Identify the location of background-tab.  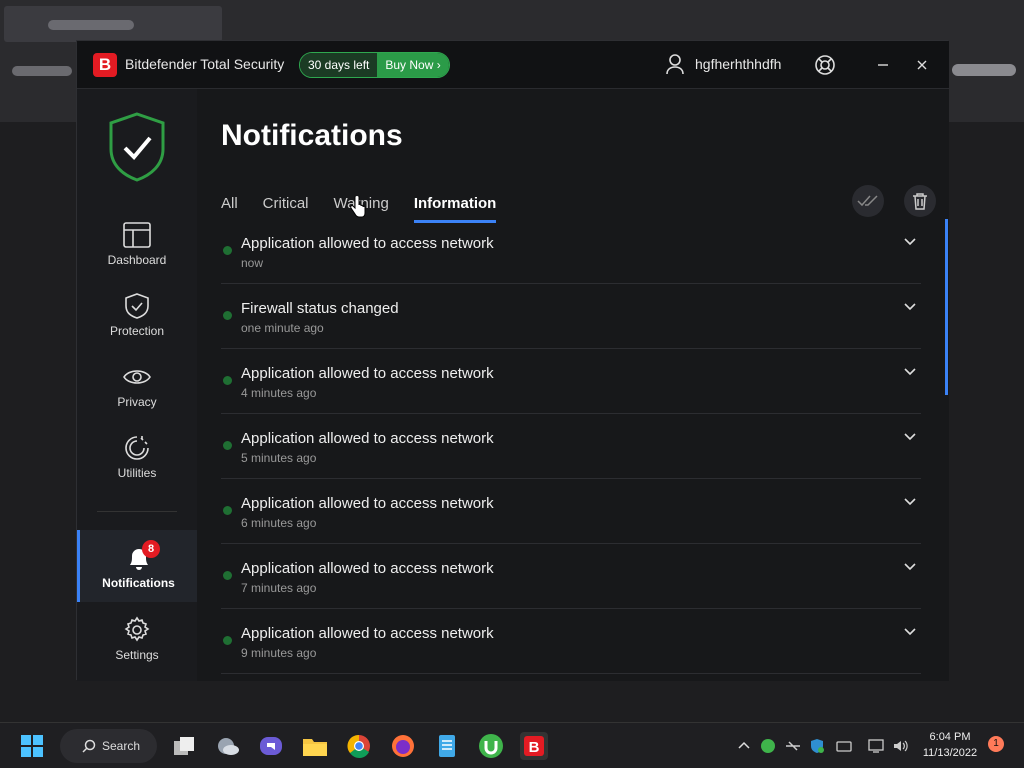
(113, 24).